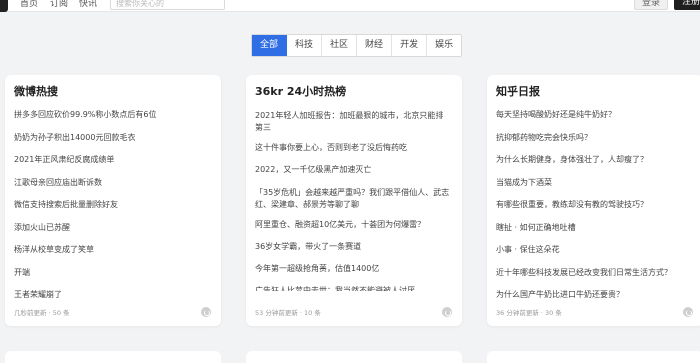 The width and height of the screenshot is (700, 363). I want to click on tab-all: 全部, so click(270, 45).